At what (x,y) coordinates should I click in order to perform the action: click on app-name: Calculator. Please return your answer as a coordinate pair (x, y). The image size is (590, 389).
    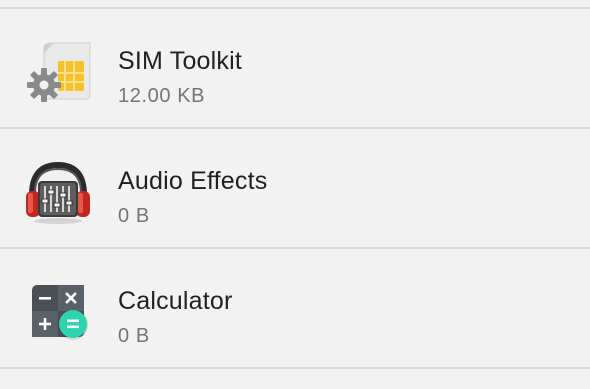
    Looking at the image, I should click on (175, 301).